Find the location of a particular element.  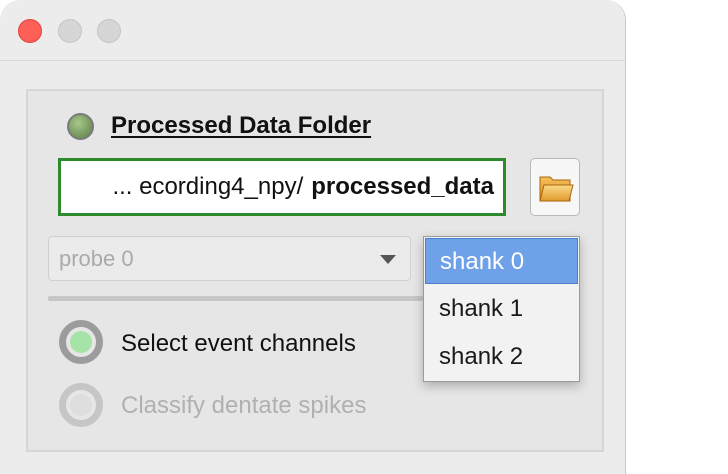

probe-select: probe 0 is located at coordinates (229, 258).